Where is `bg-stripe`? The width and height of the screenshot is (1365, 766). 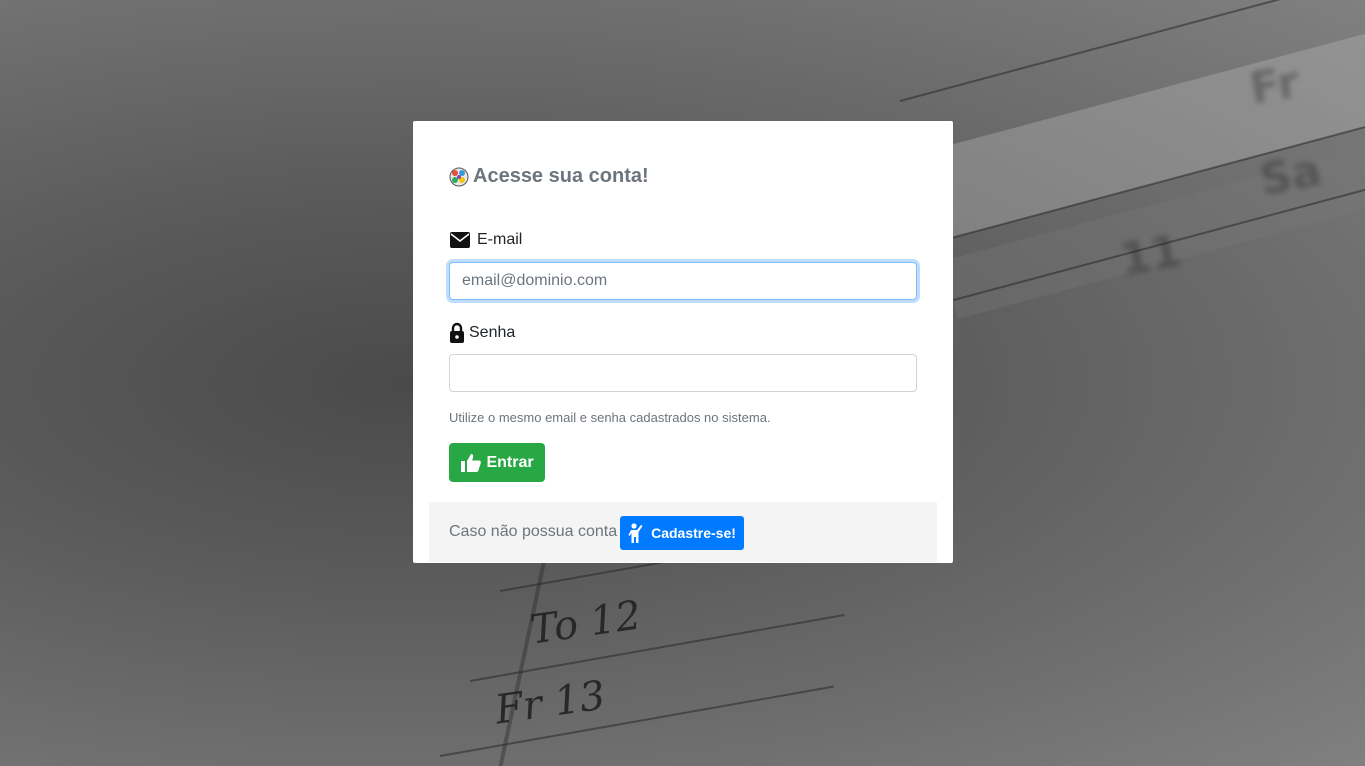 bg-stripe is located at coordinates (522, 664).